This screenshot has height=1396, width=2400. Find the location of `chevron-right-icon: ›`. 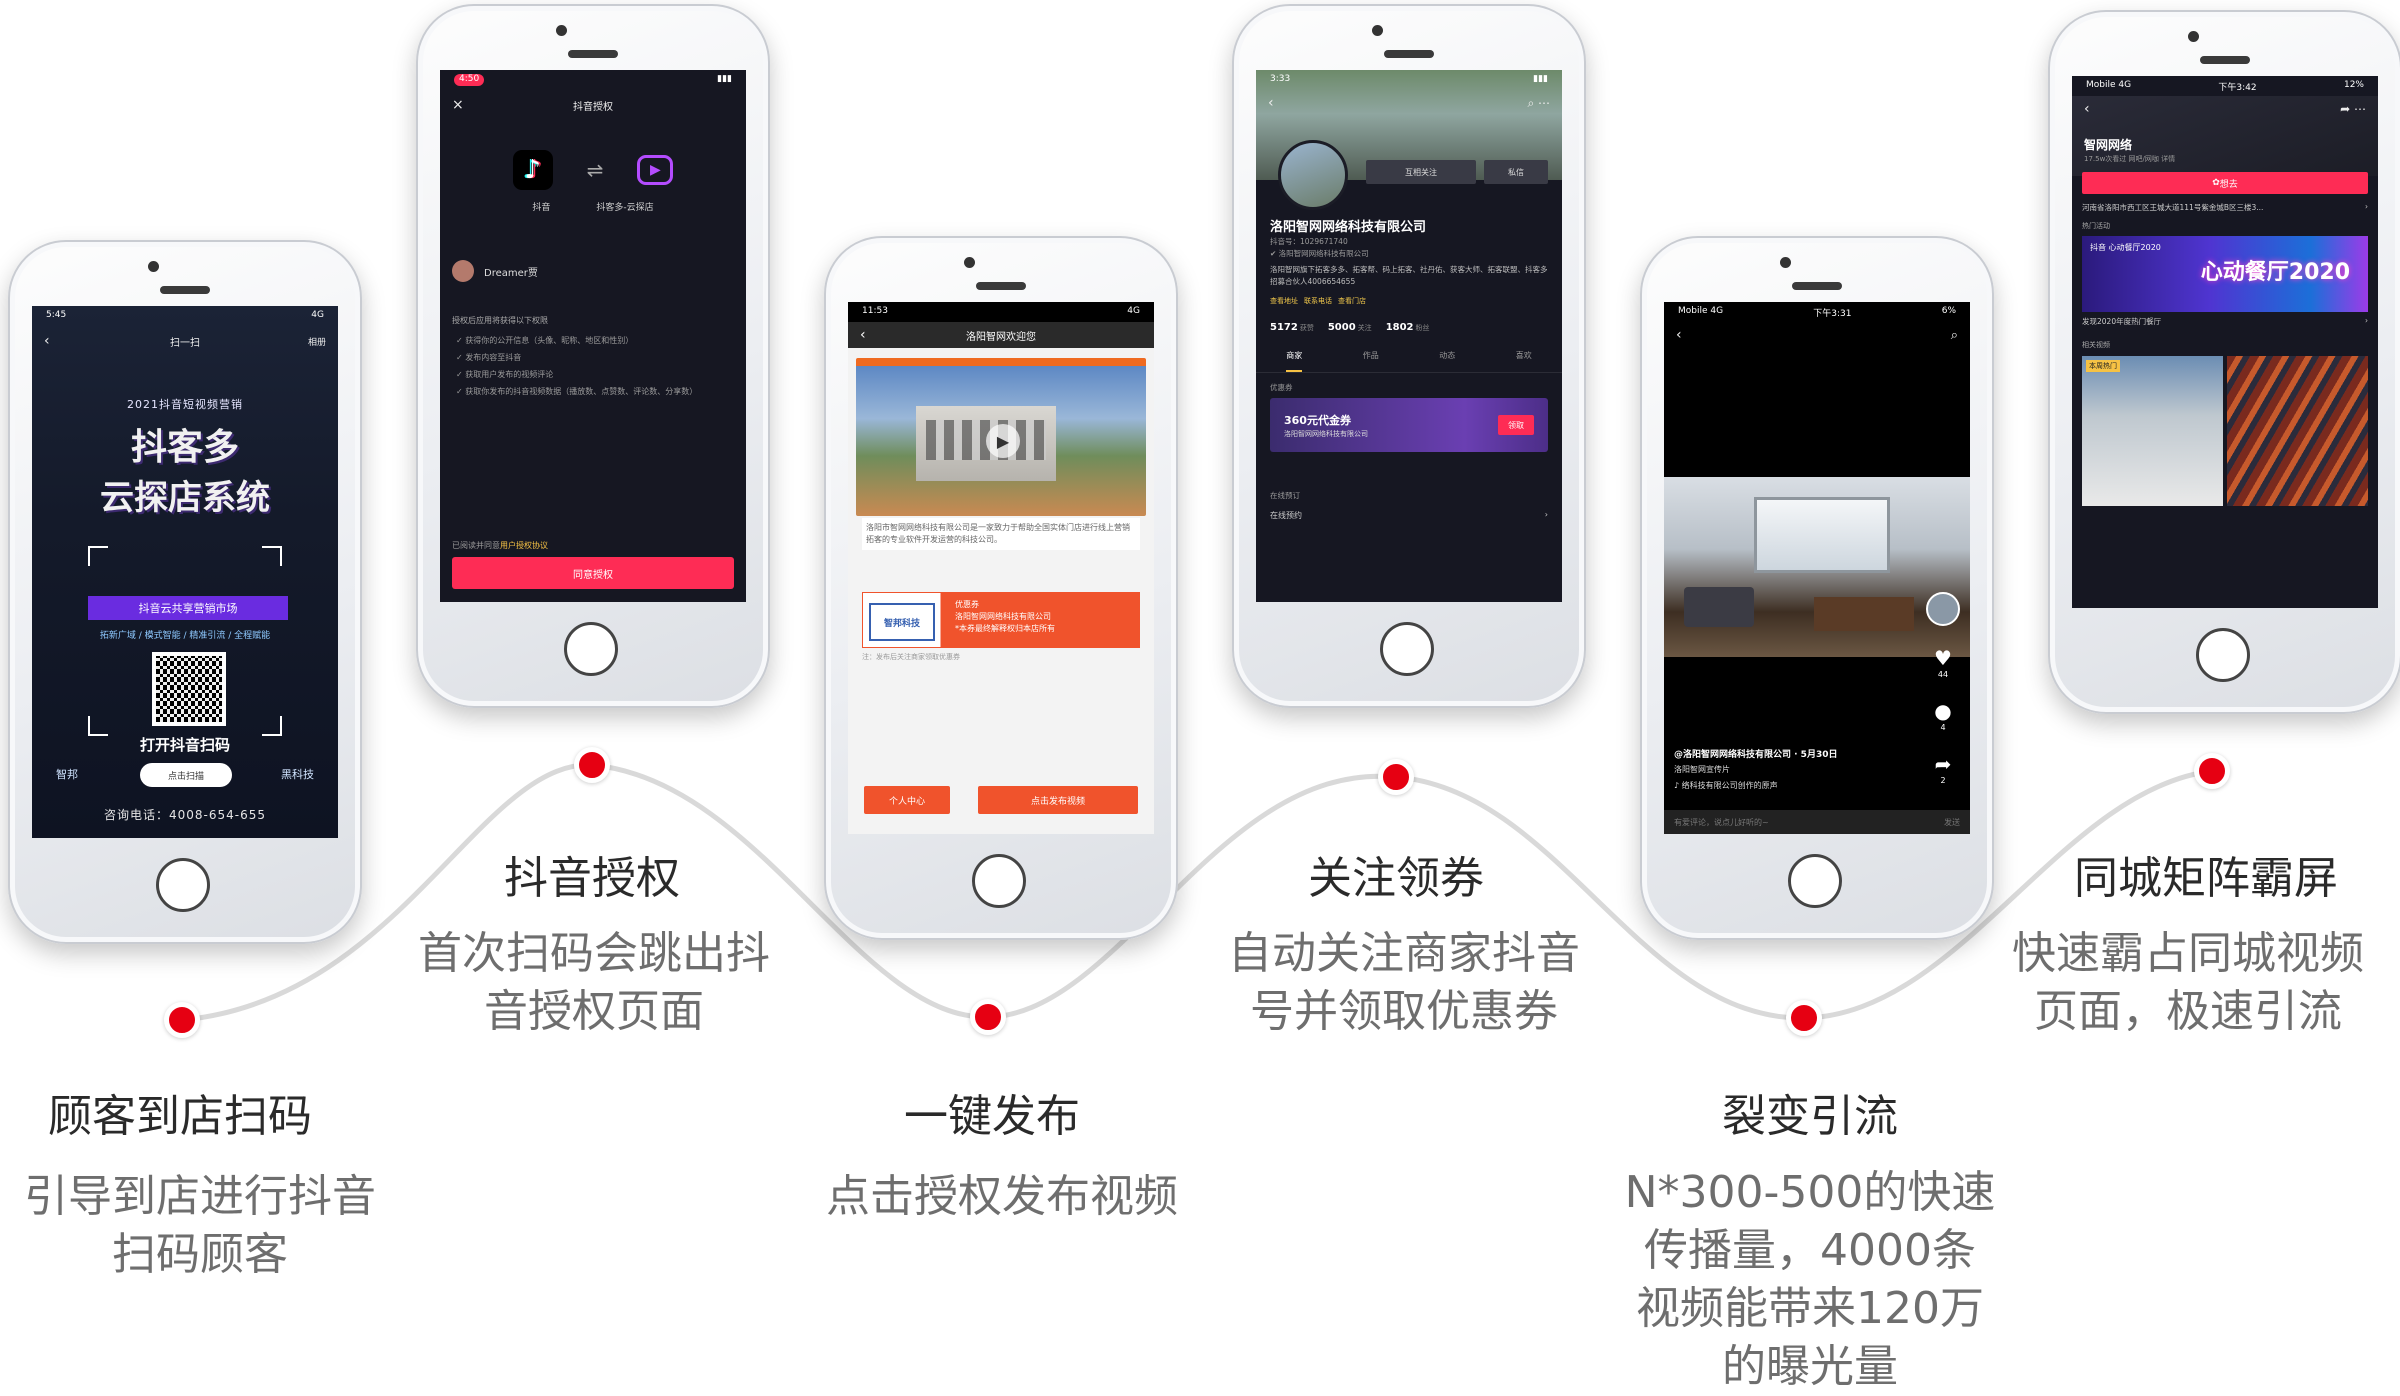

chevron-right-icon: › is located at coordinates (2366, 320).